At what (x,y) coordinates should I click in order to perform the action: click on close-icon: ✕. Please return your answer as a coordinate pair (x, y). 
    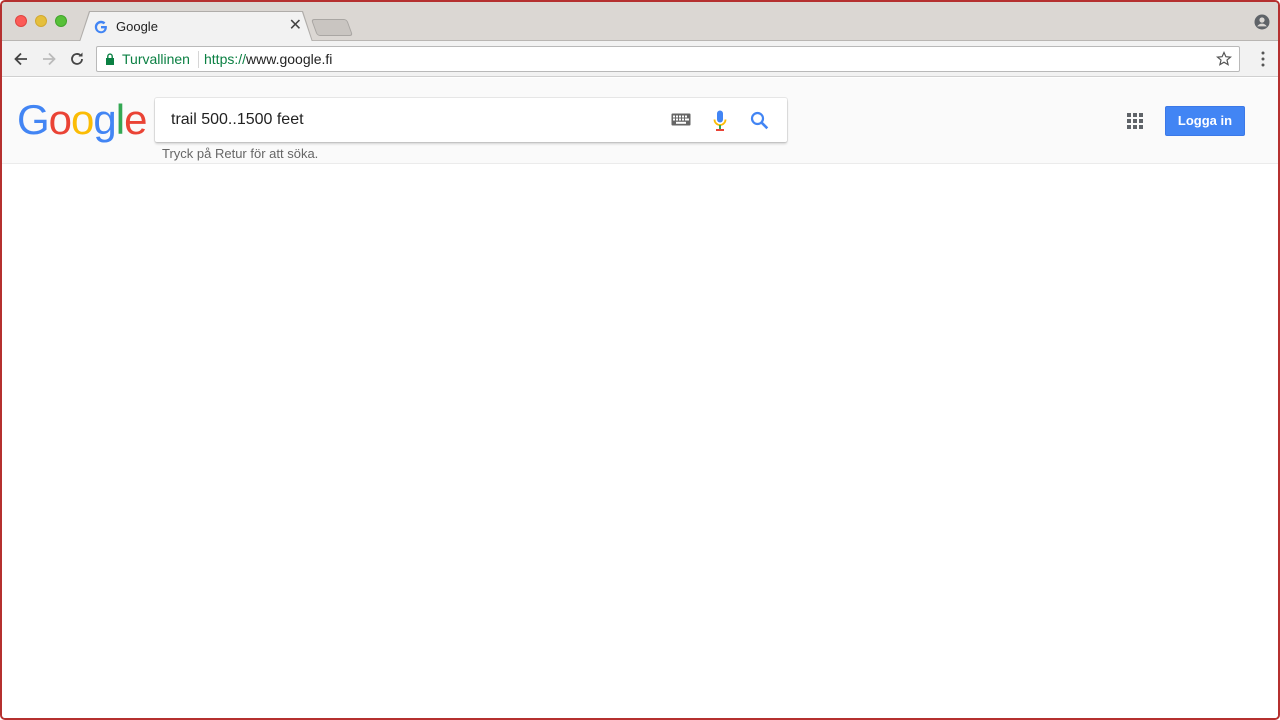
    Looking at the image, I should click on (295, 26).